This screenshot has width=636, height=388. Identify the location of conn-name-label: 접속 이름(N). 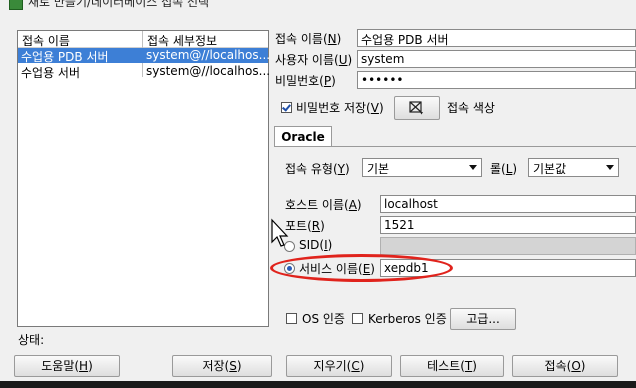
(308, 39).